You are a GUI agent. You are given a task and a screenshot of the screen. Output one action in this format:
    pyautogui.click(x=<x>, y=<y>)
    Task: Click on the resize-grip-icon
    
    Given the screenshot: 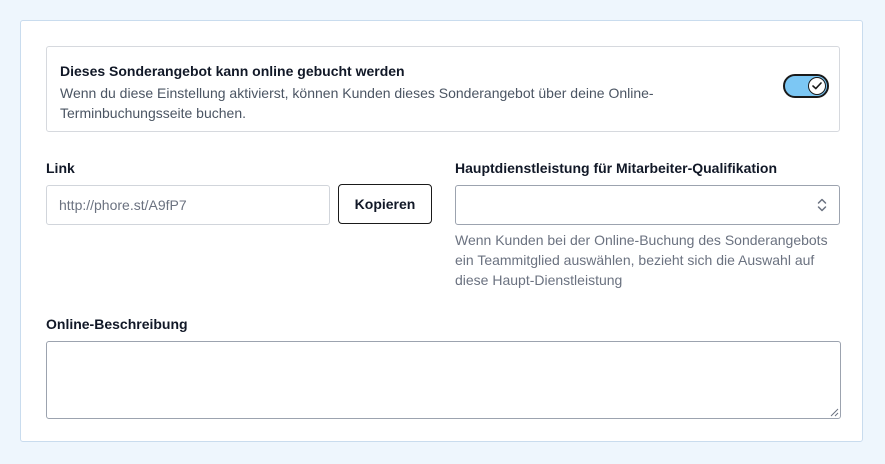 What is the action you would take?
    pyautogui.click(x=834, y=412)
    